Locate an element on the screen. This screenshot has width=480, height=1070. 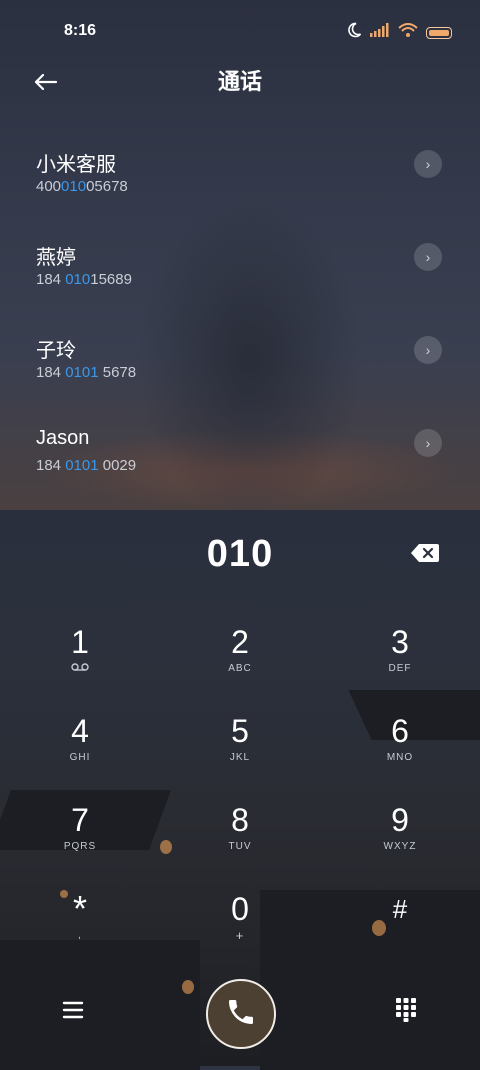
key-digit: 9 is located at coordinates (400, 820).